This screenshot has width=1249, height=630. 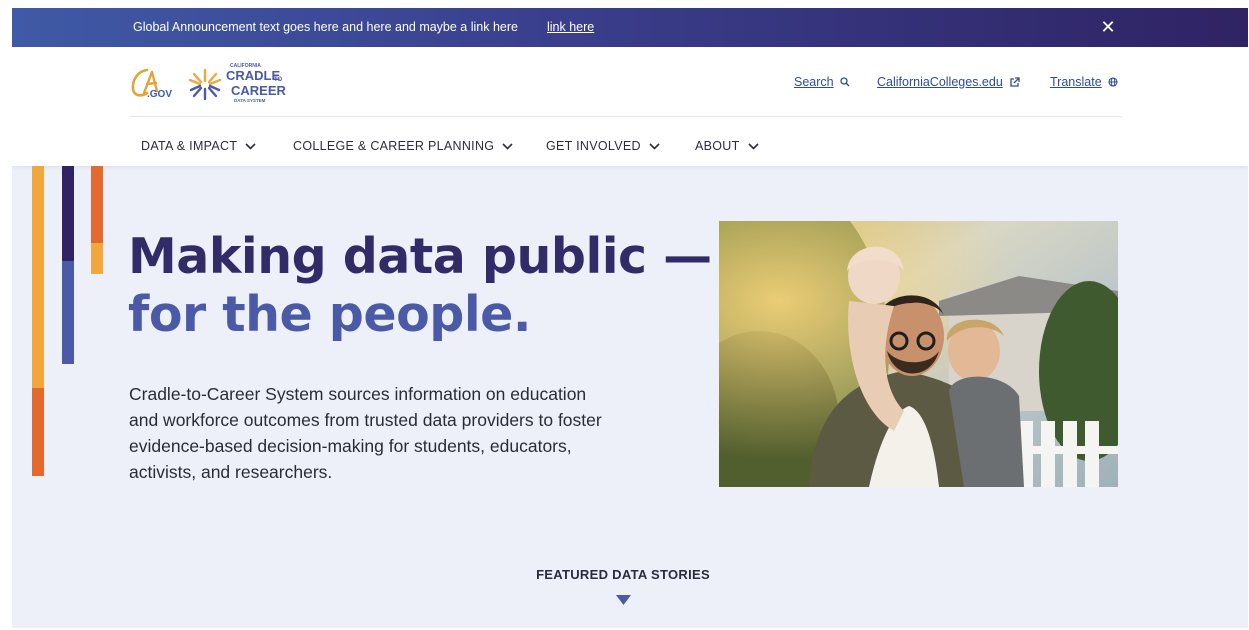 What do you see at coordinates (918, 354) in the screenshot?
I see `hero-photo` at bounding box center [918, 354].